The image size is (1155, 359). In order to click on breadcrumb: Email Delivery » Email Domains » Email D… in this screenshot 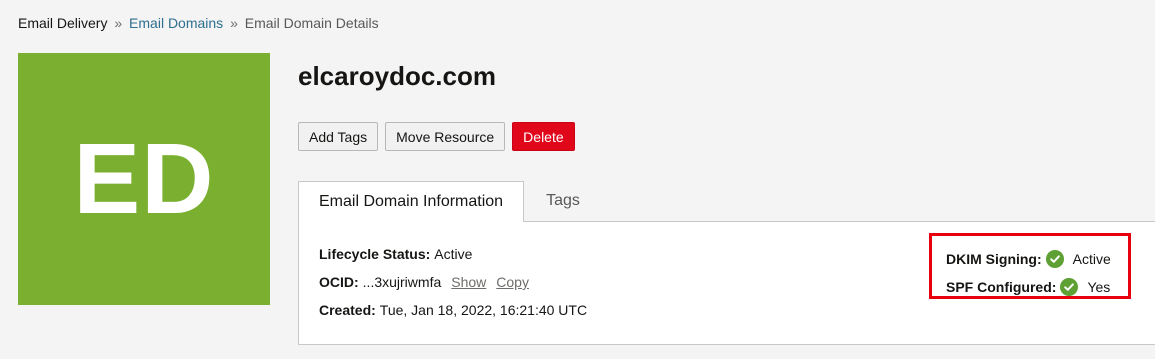, I will do `click(198, 23)`.